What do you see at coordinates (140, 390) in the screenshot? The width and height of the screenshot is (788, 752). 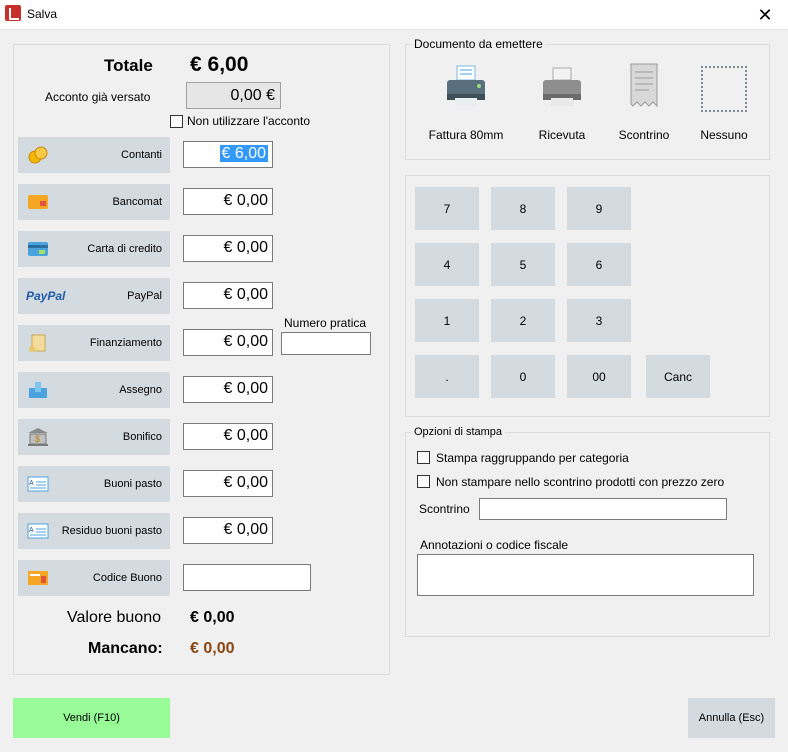 I see `payment-cheque-label: Assegno` at bounding box center [140, 390].